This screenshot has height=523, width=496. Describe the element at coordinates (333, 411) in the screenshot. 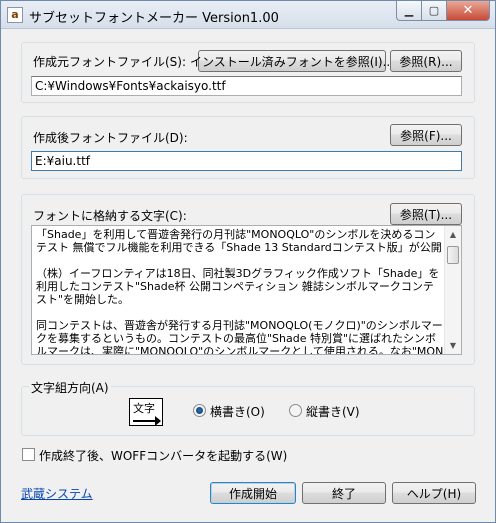

I see `vertical-radio-label: 縦書き(V)` at that location.